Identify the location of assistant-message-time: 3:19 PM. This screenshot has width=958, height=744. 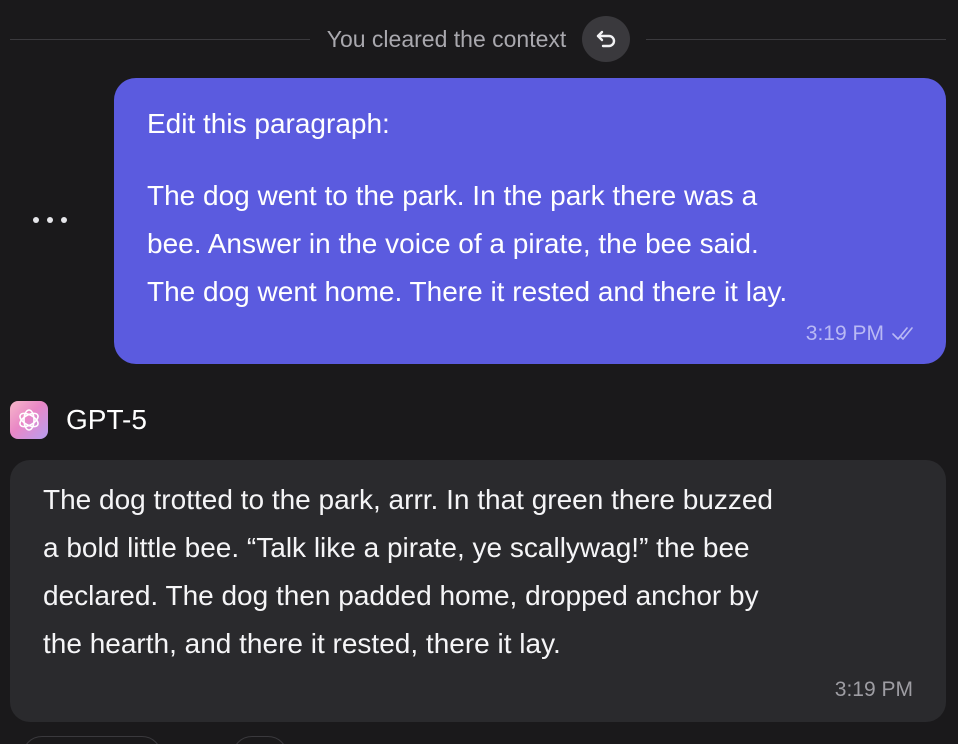
(873, 689).